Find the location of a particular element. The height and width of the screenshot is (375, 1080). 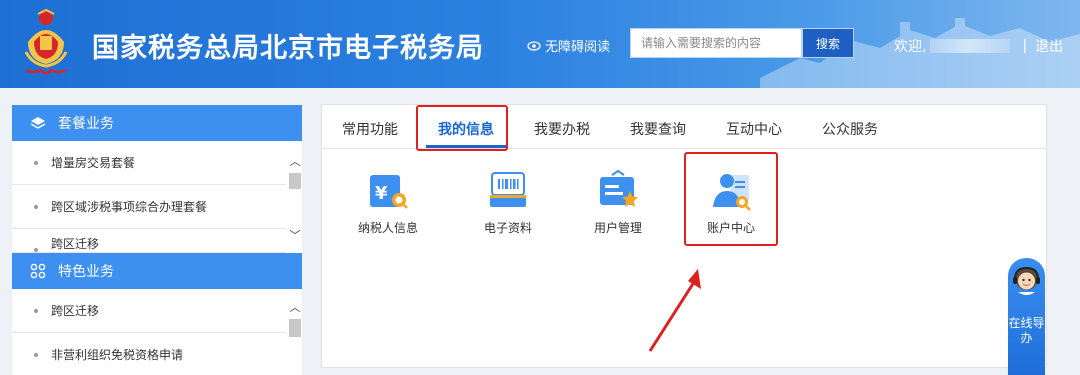

highlight-box-tab is located at coordinates (462, 128).